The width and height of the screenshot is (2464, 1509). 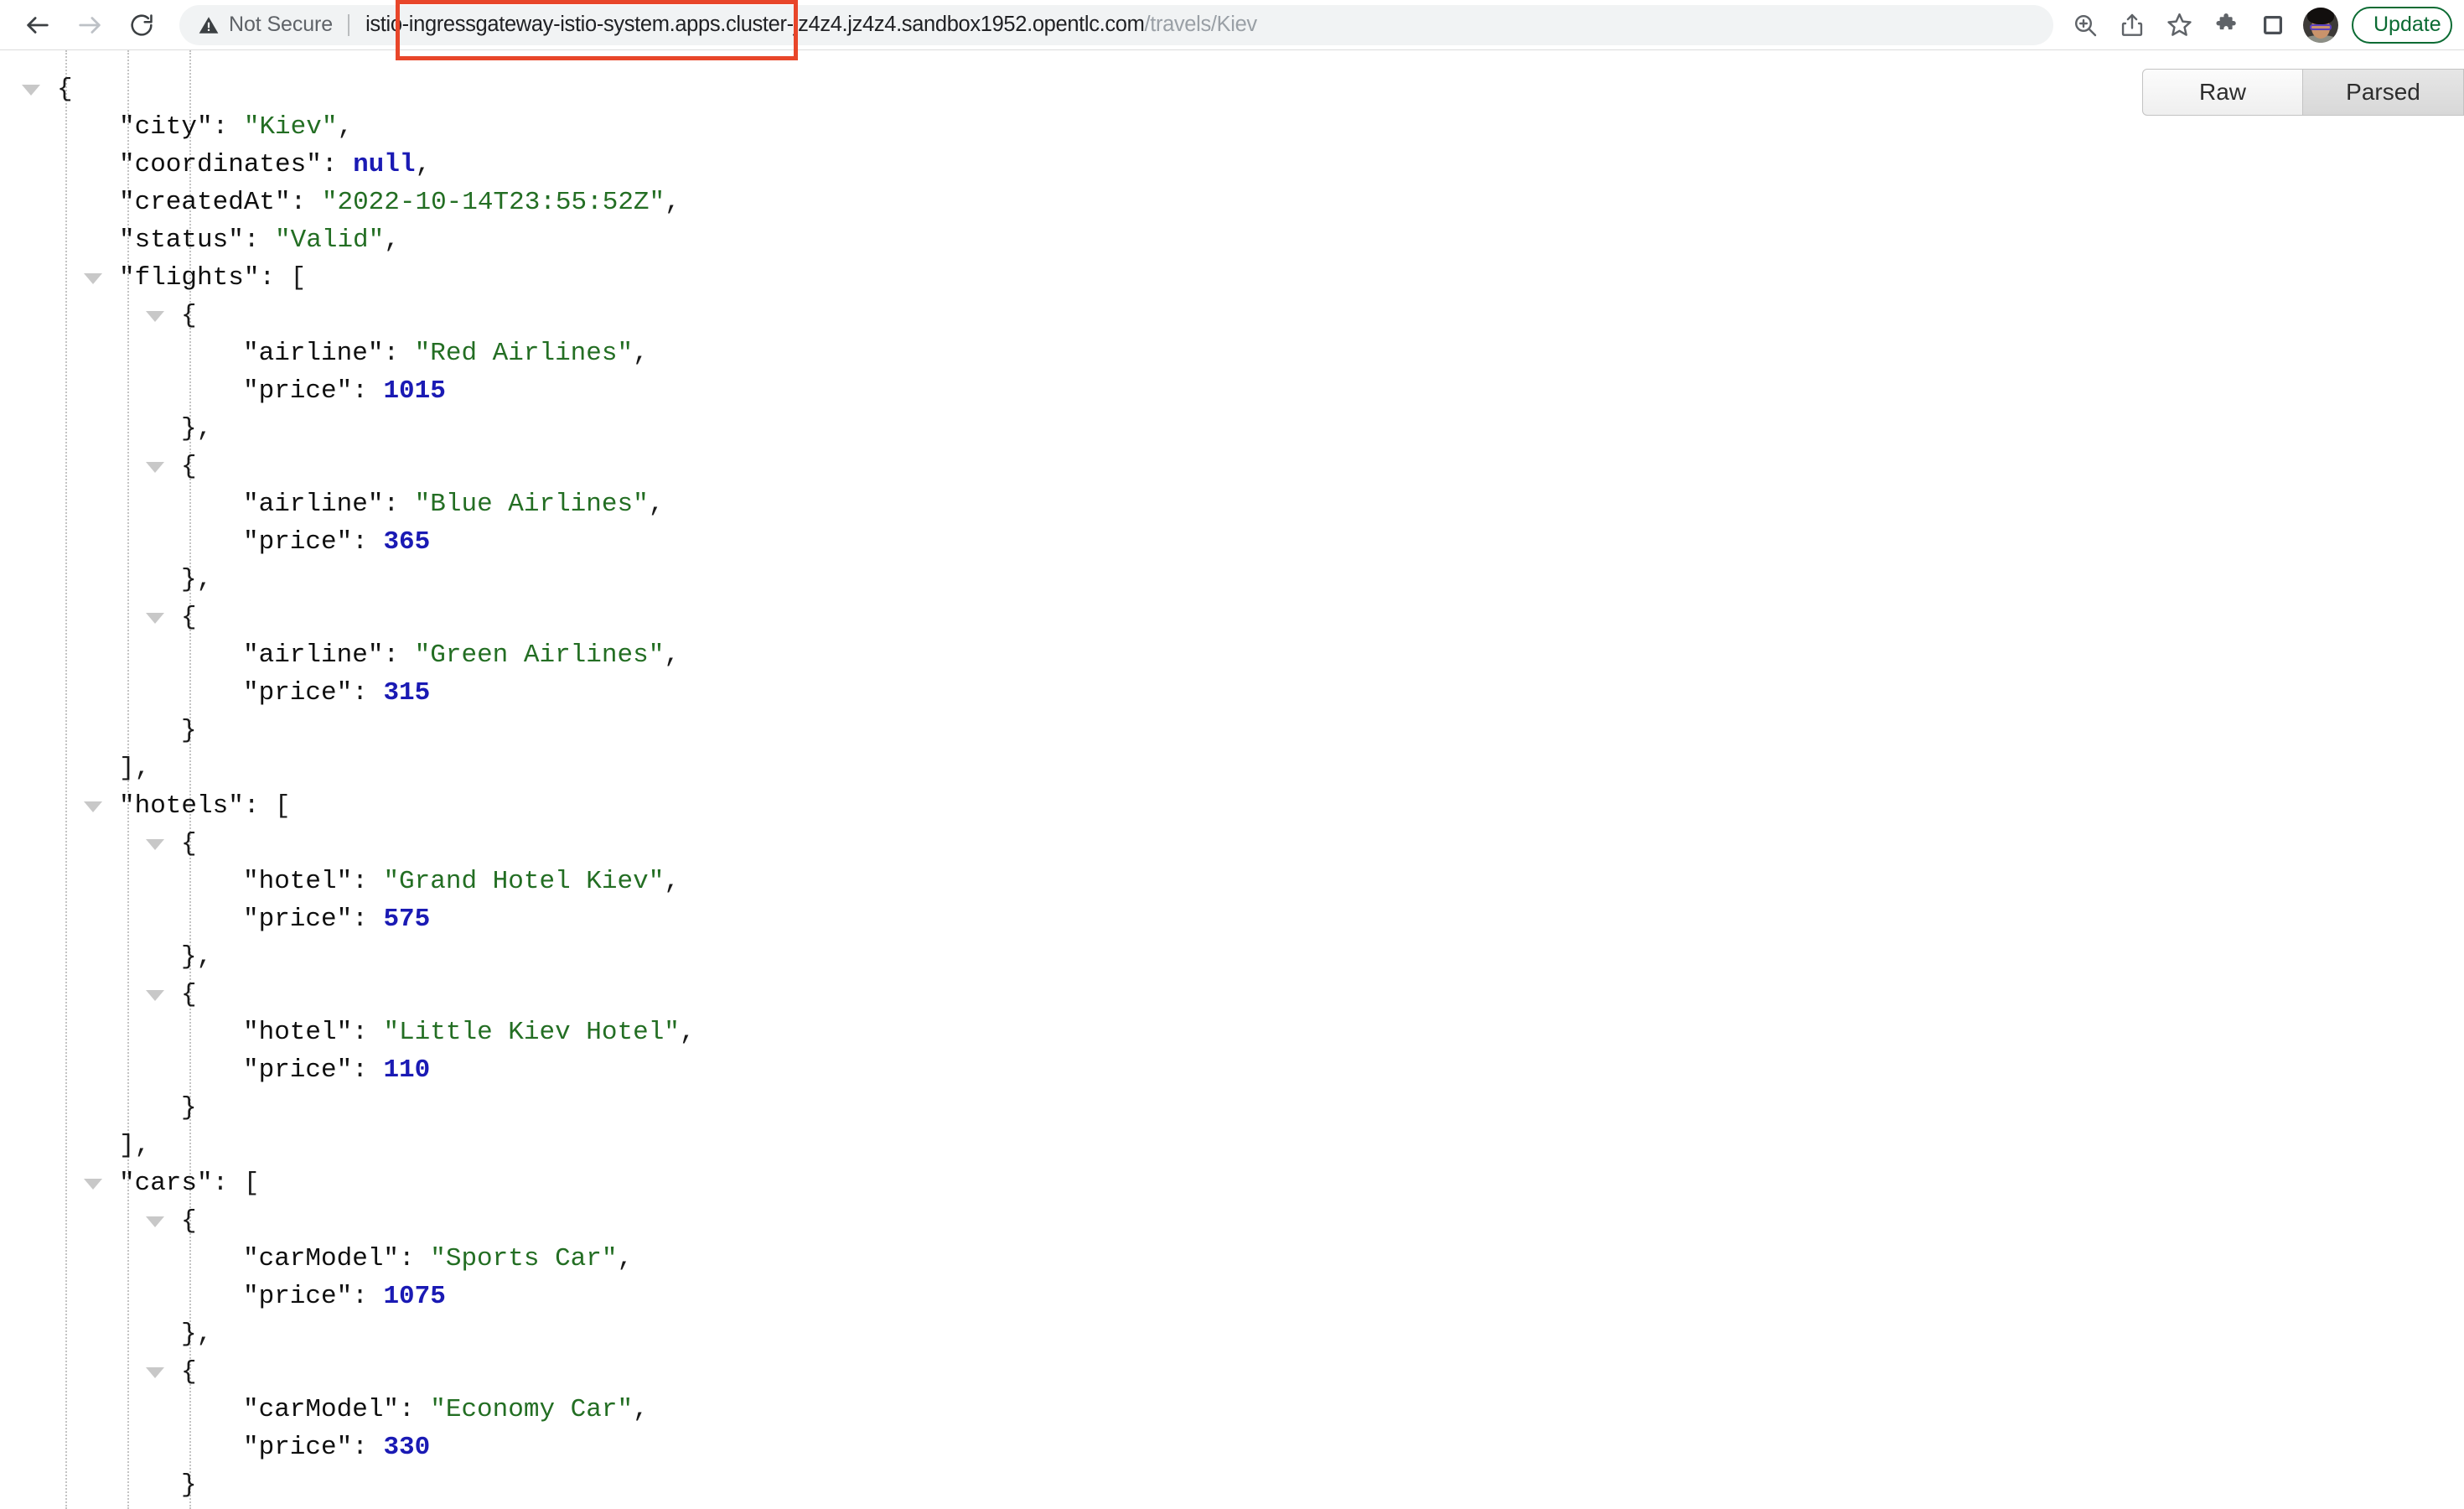 What do you see at coordinates (2179, 25) in the screenshot?
I see `bookmark-button` at bounding box center [2179, 25].